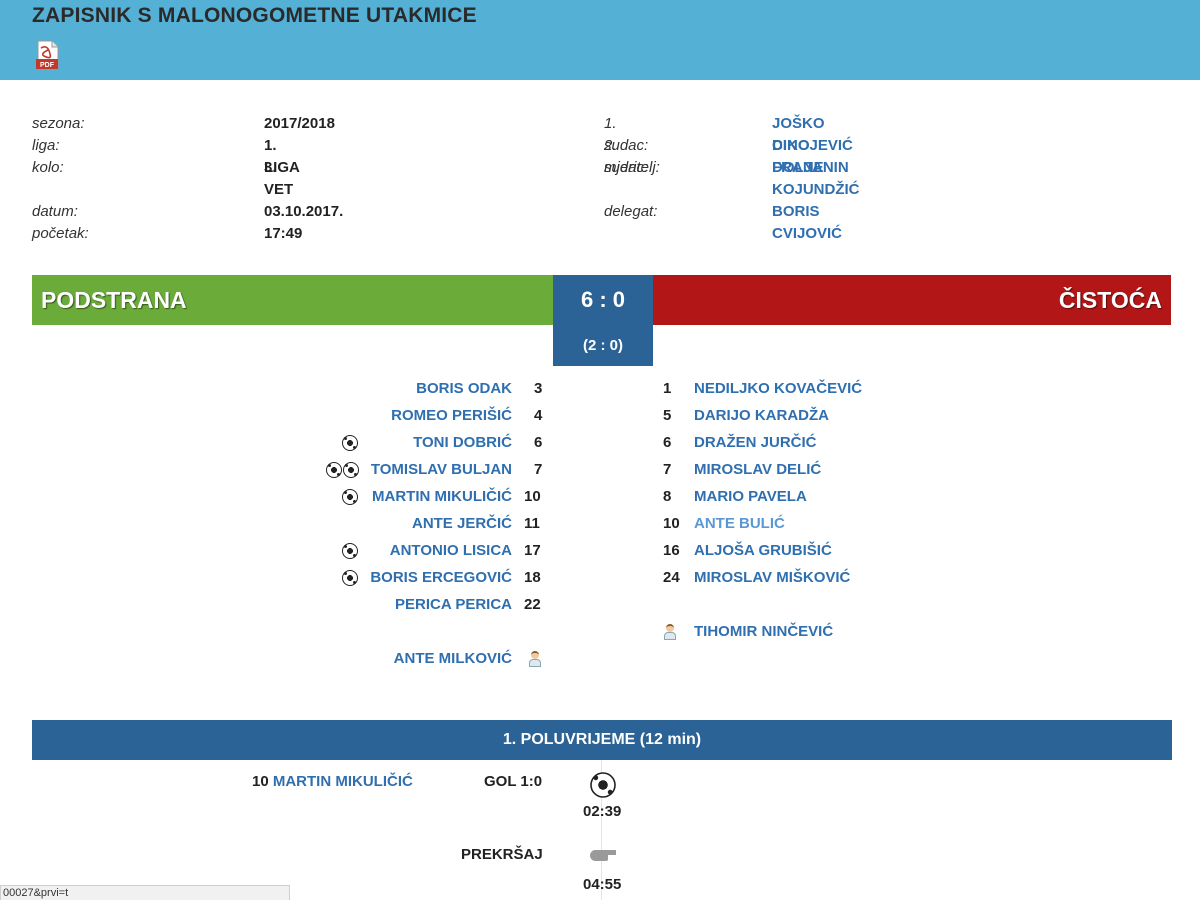  I want to click on away-player-row: 24 MIROSLAV MIŠKOVIĆ, so click(756, 577).